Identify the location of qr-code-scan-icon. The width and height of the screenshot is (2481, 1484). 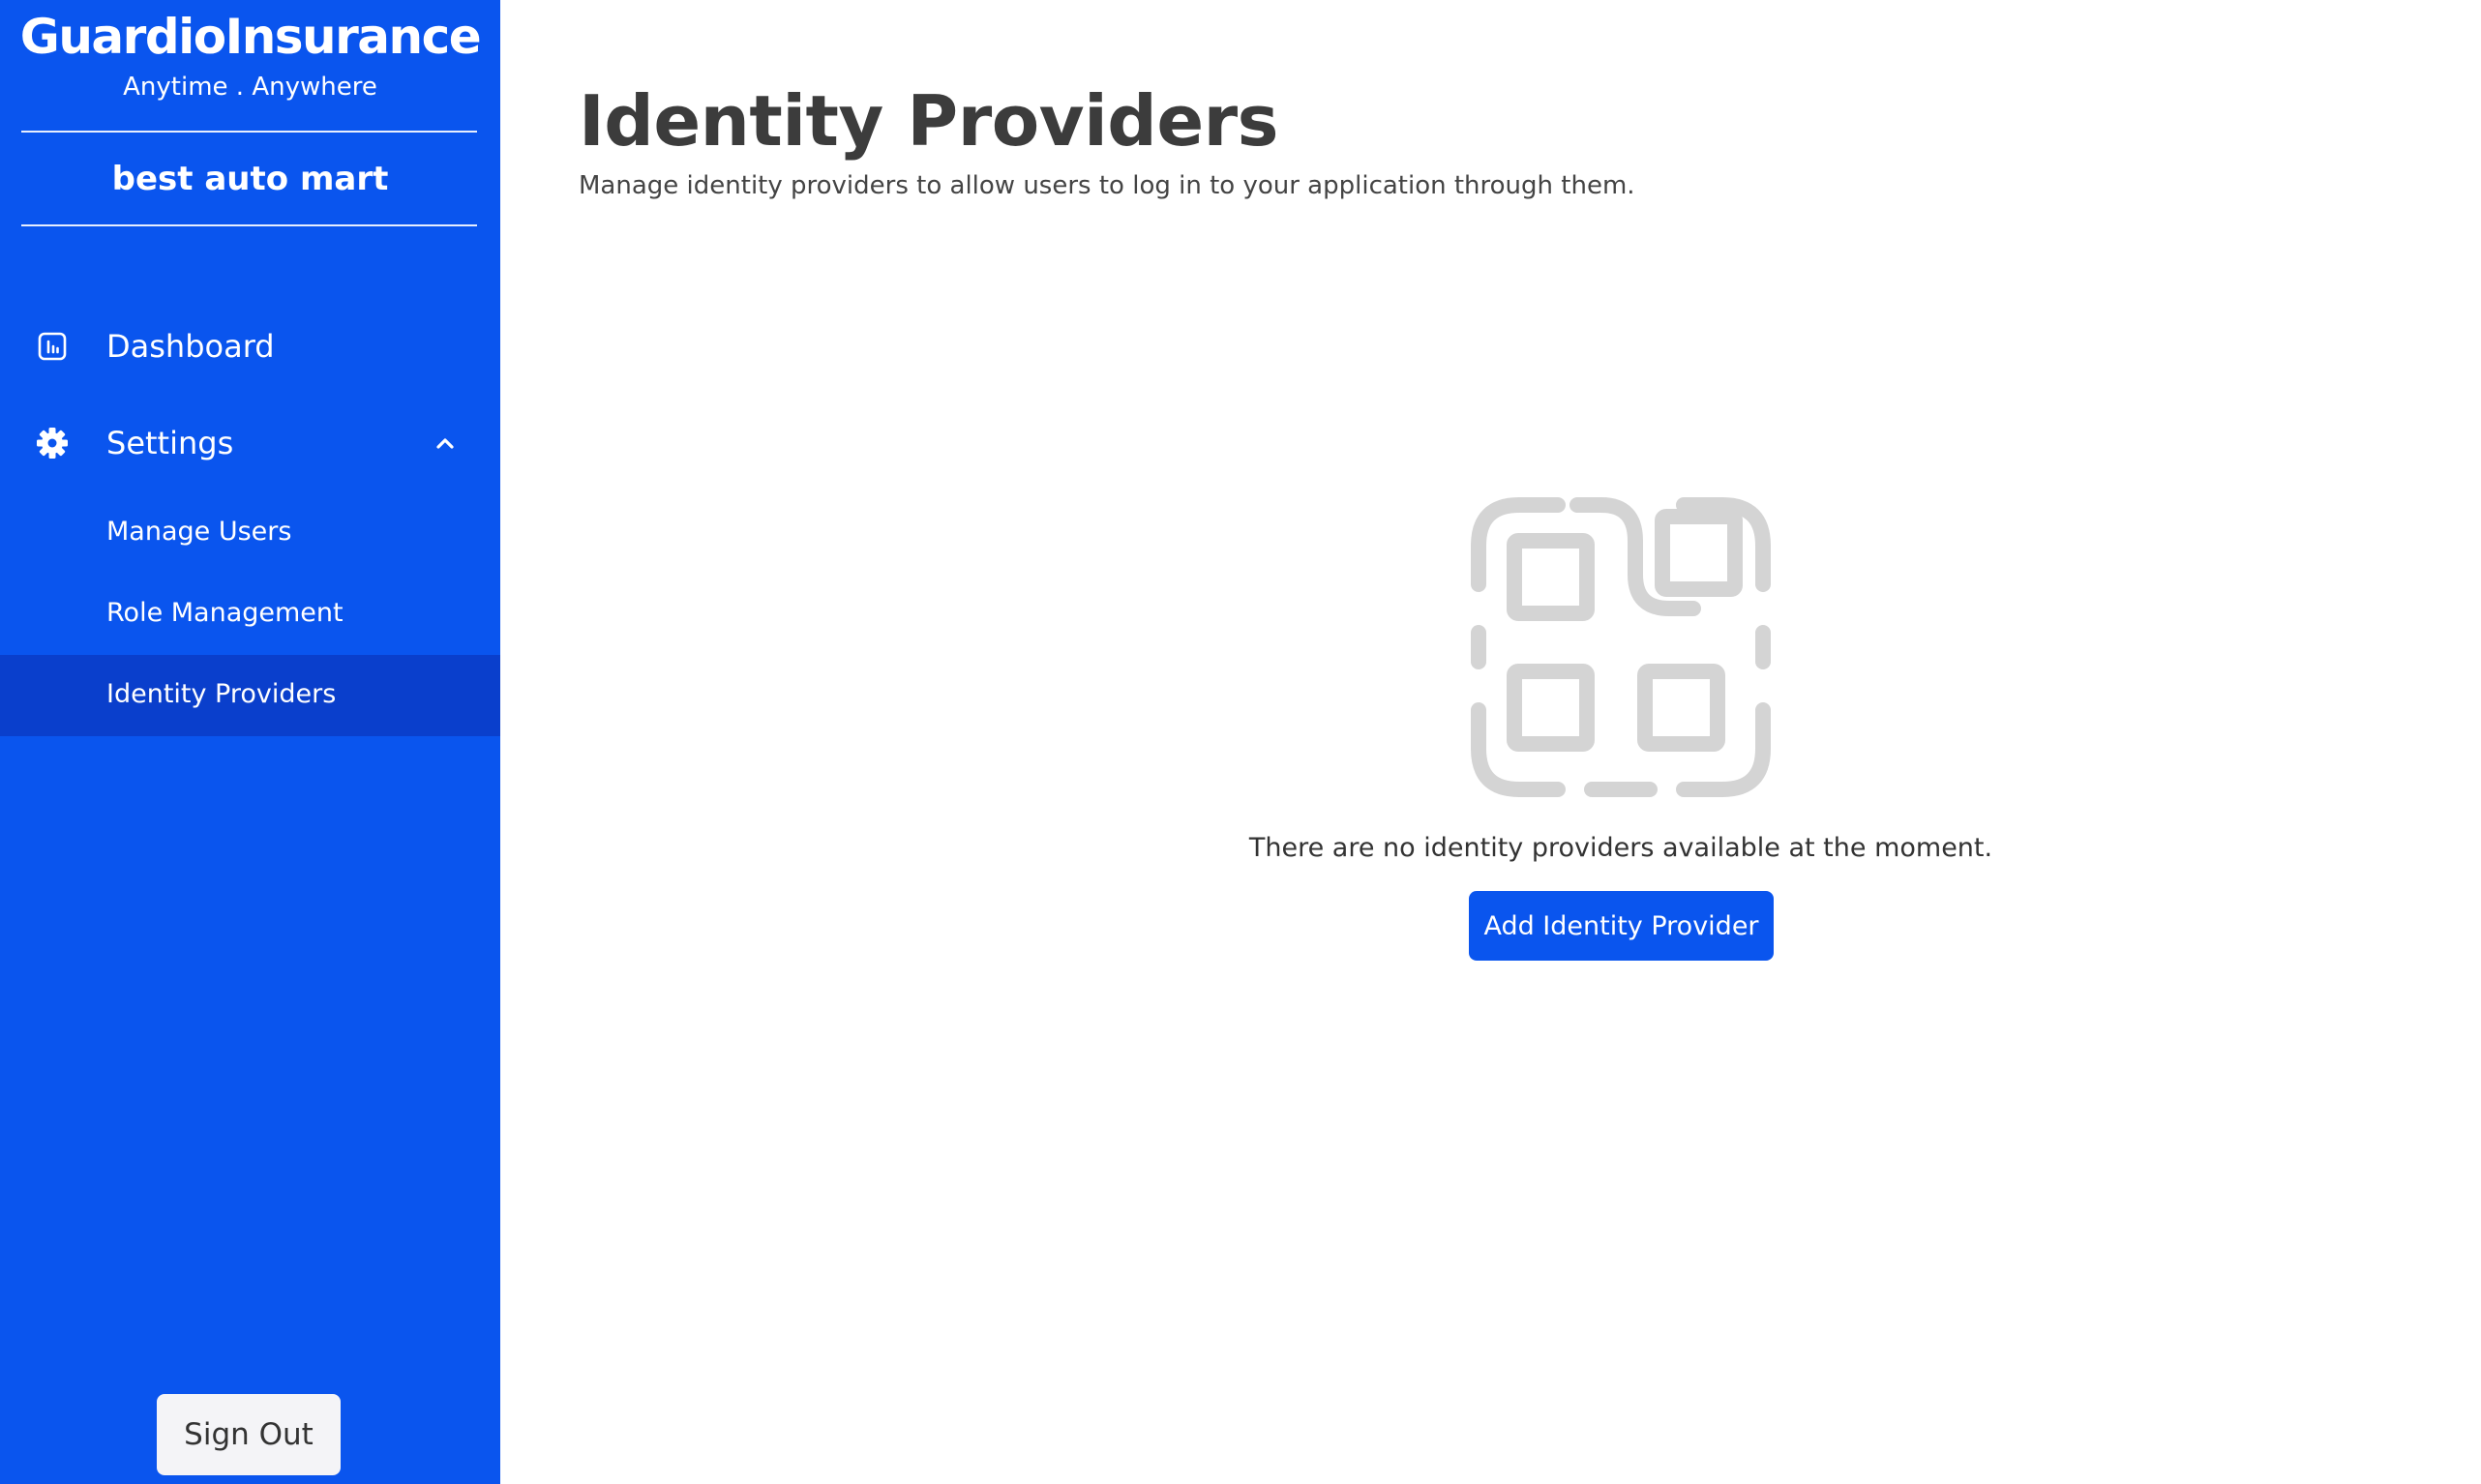
(1621, 647).